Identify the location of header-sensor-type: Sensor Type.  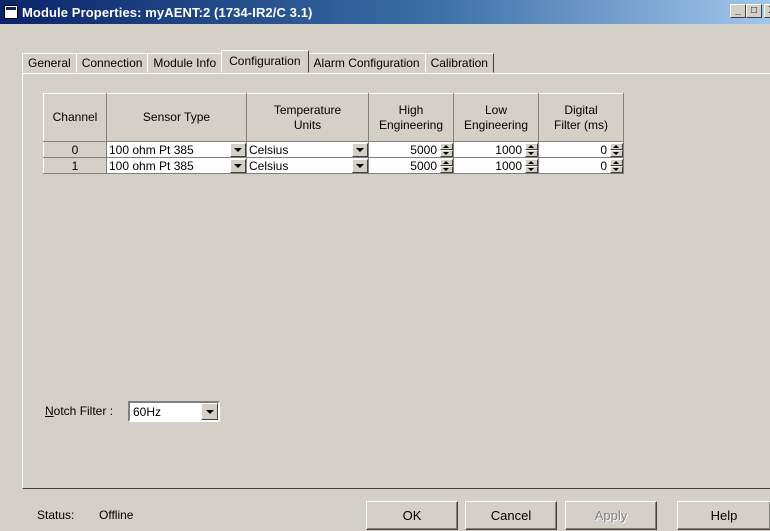
(176, 117).